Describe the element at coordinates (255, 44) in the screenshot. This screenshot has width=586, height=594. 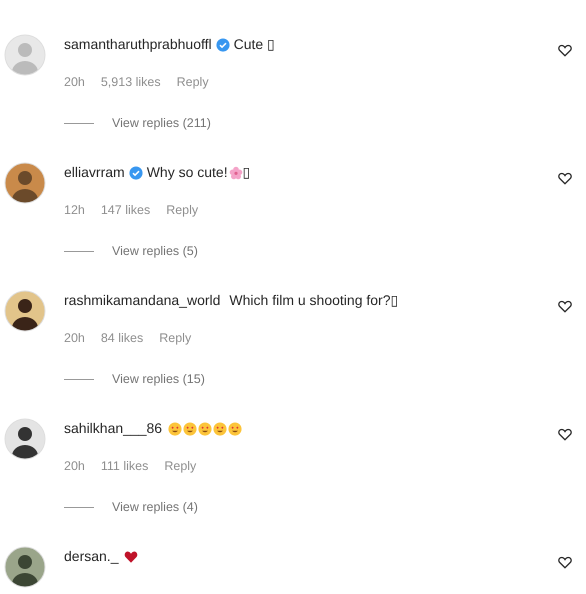
I see `comment-text: Cute ▯` at that location.